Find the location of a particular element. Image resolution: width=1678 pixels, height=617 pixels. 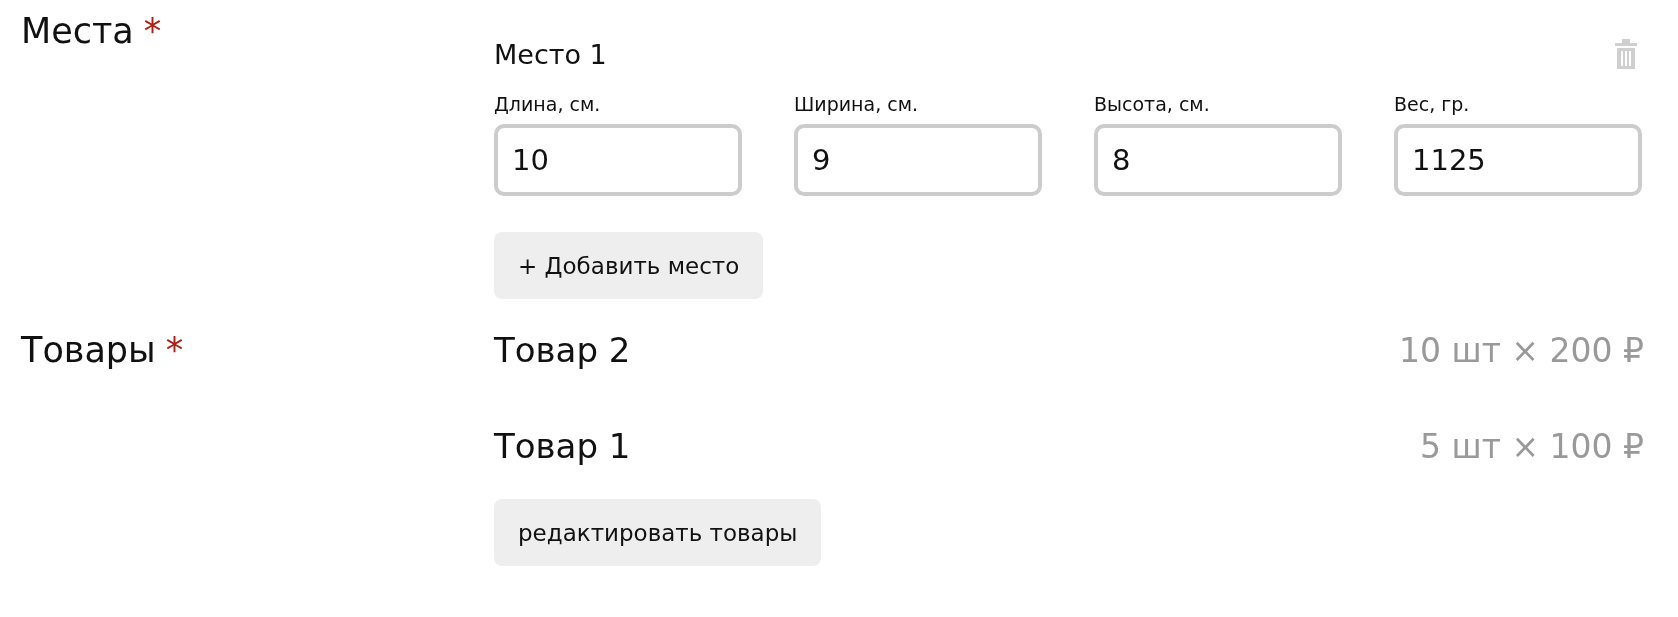

field-label: Высота, см. is located at coordinates (1152, 104).